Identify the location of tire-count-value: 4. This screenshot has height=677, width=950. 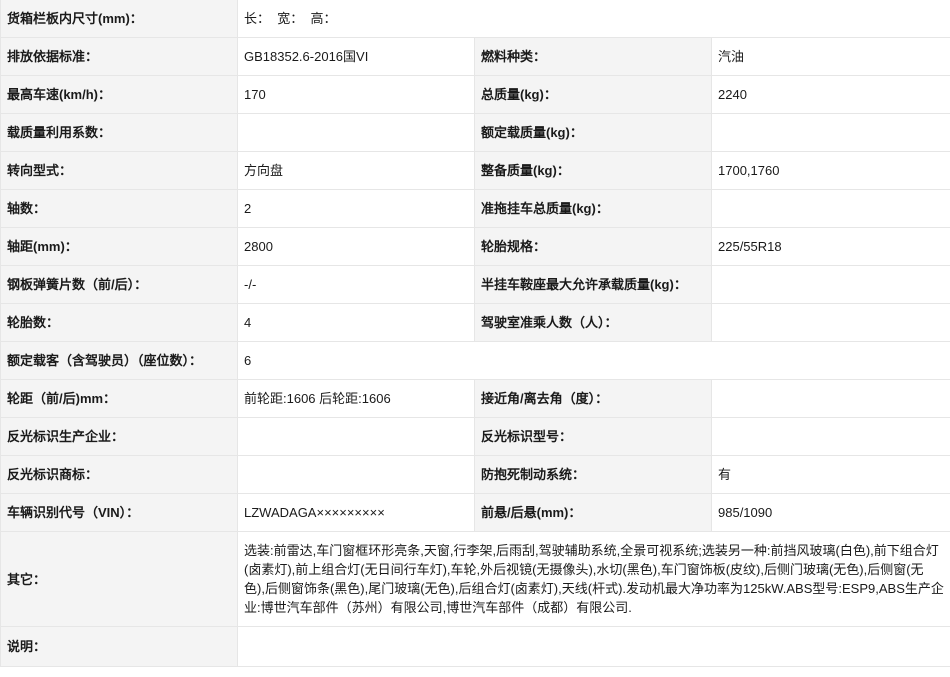
(356, 322).